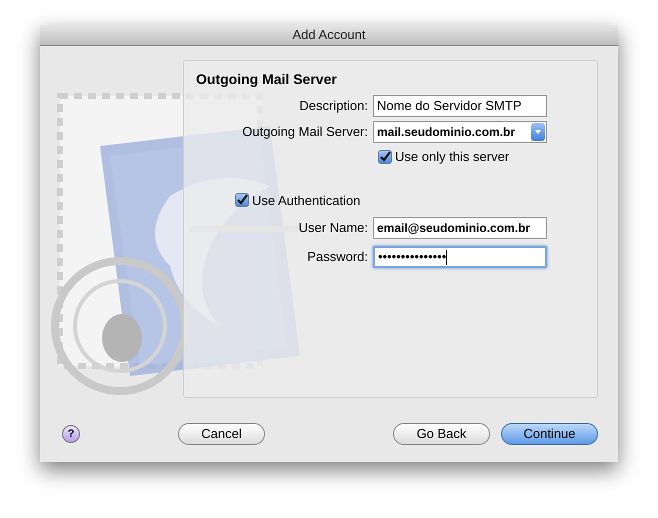 This screenshot has height=518, width=658. I want to click on field-label: User Name:, so click(333, 228).